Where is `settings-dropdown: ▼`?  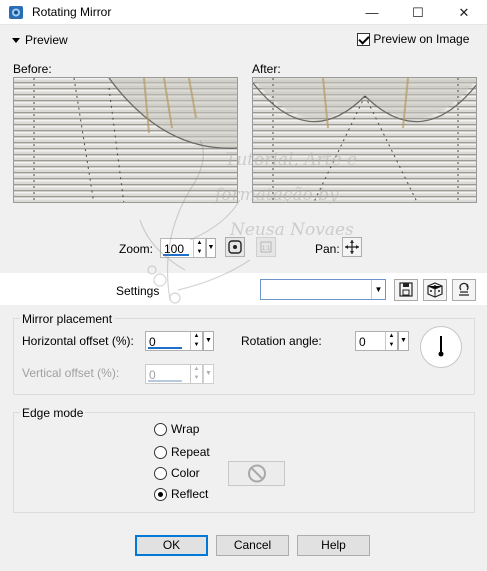
settings-dropdown: ▼ is located at coordinates (323, 289).